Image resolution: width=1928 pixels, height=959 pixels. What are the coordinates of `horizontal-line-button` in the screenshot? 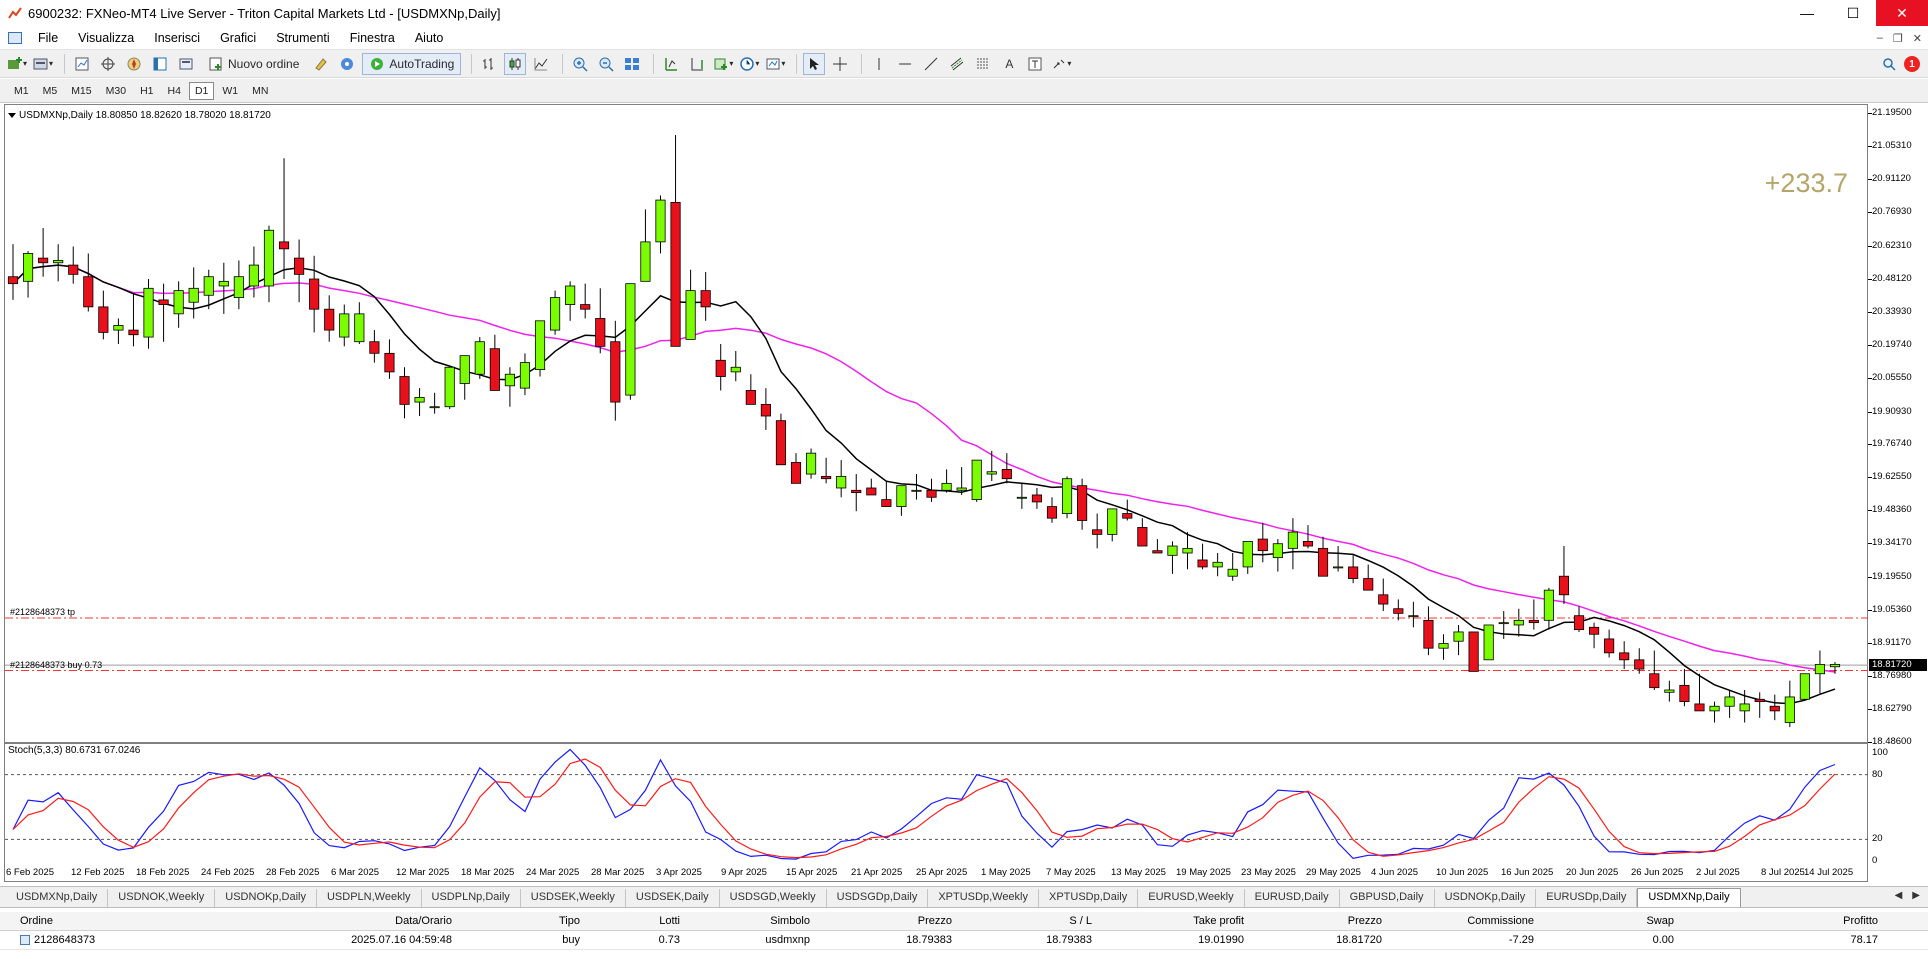 It's located at (905, 64).